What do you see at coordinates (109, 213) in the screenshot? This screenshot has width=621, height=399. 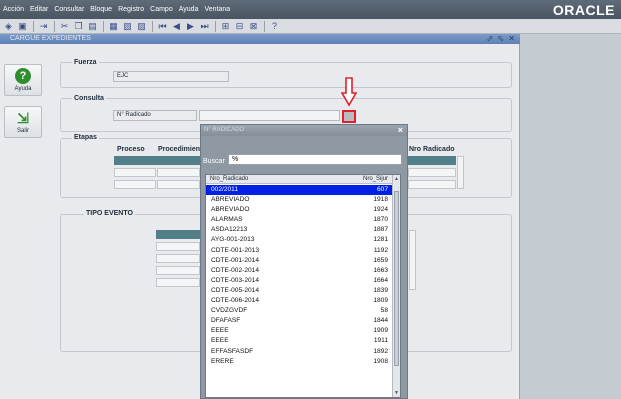 I see `tipo-evento-title: TIPO EVENTO` at bounding box center [109, 213].